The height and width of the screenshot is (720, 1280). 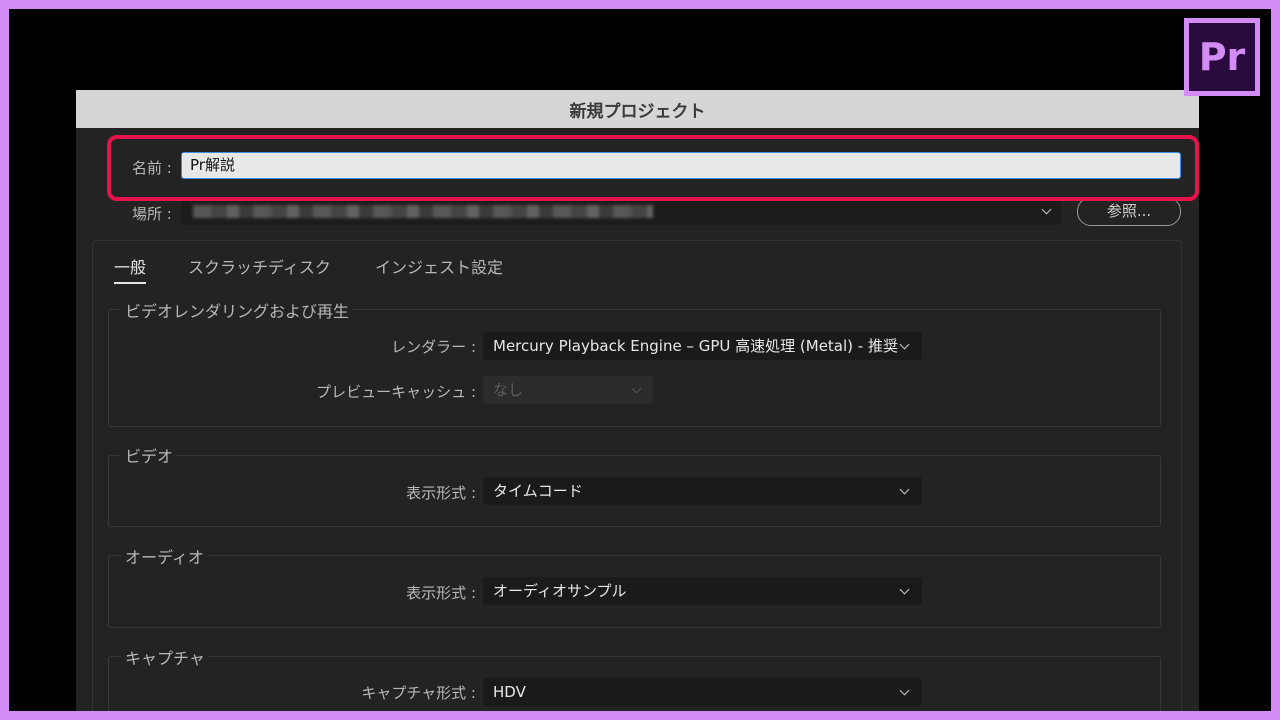 I want to click on name-field-highlight, so click(x=653, y=168).